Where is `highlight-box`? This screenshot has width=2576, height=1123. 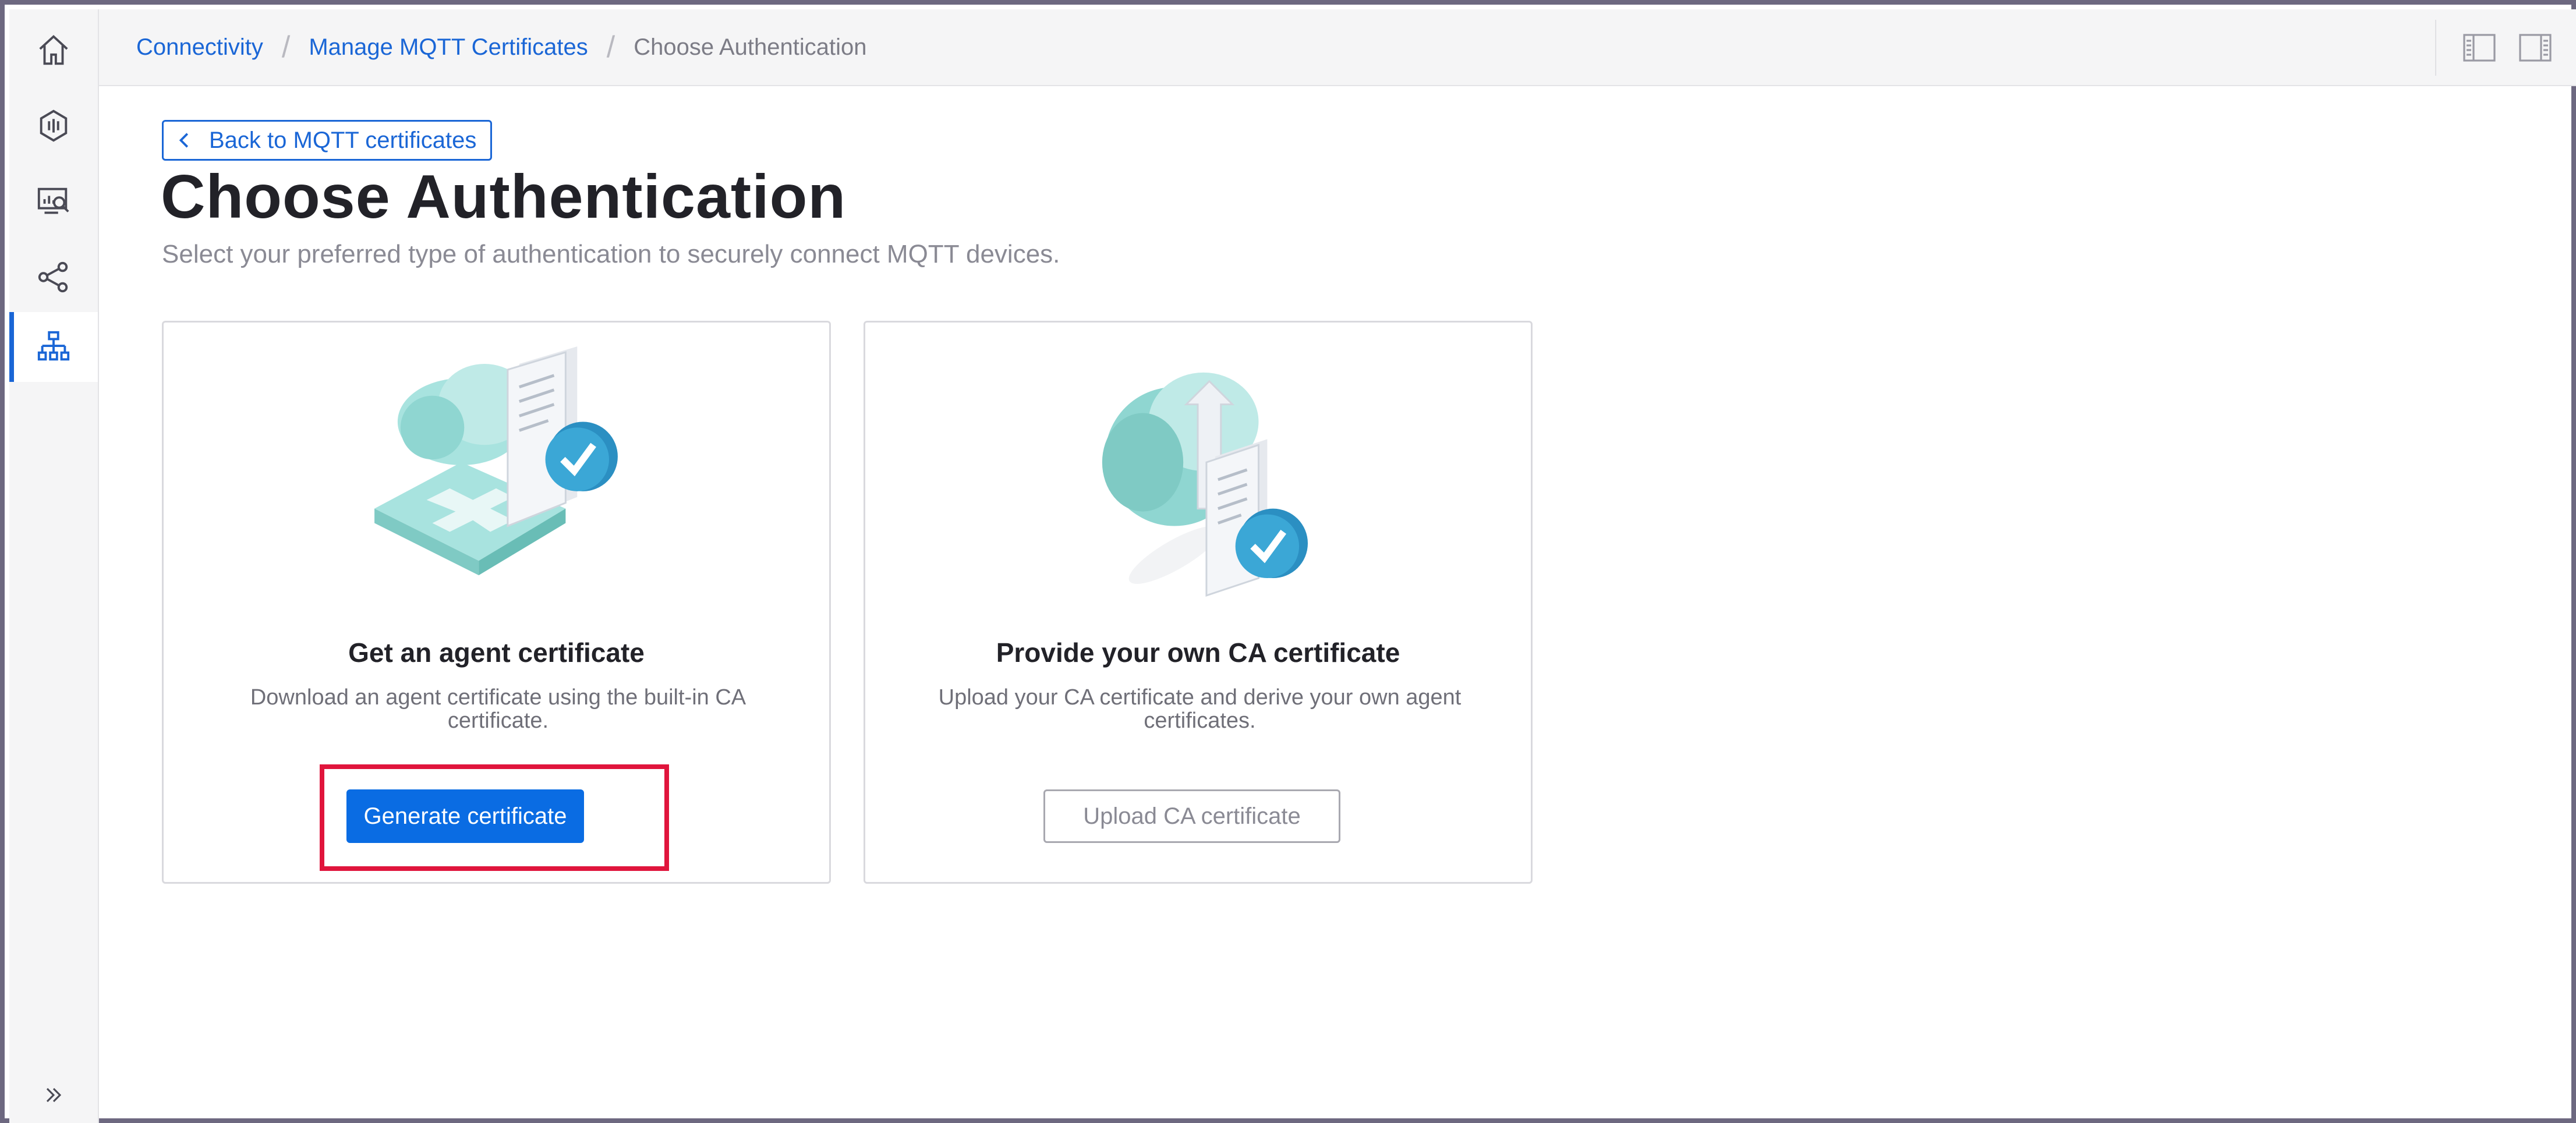 highlight-box is located at coordinates (494, 817).